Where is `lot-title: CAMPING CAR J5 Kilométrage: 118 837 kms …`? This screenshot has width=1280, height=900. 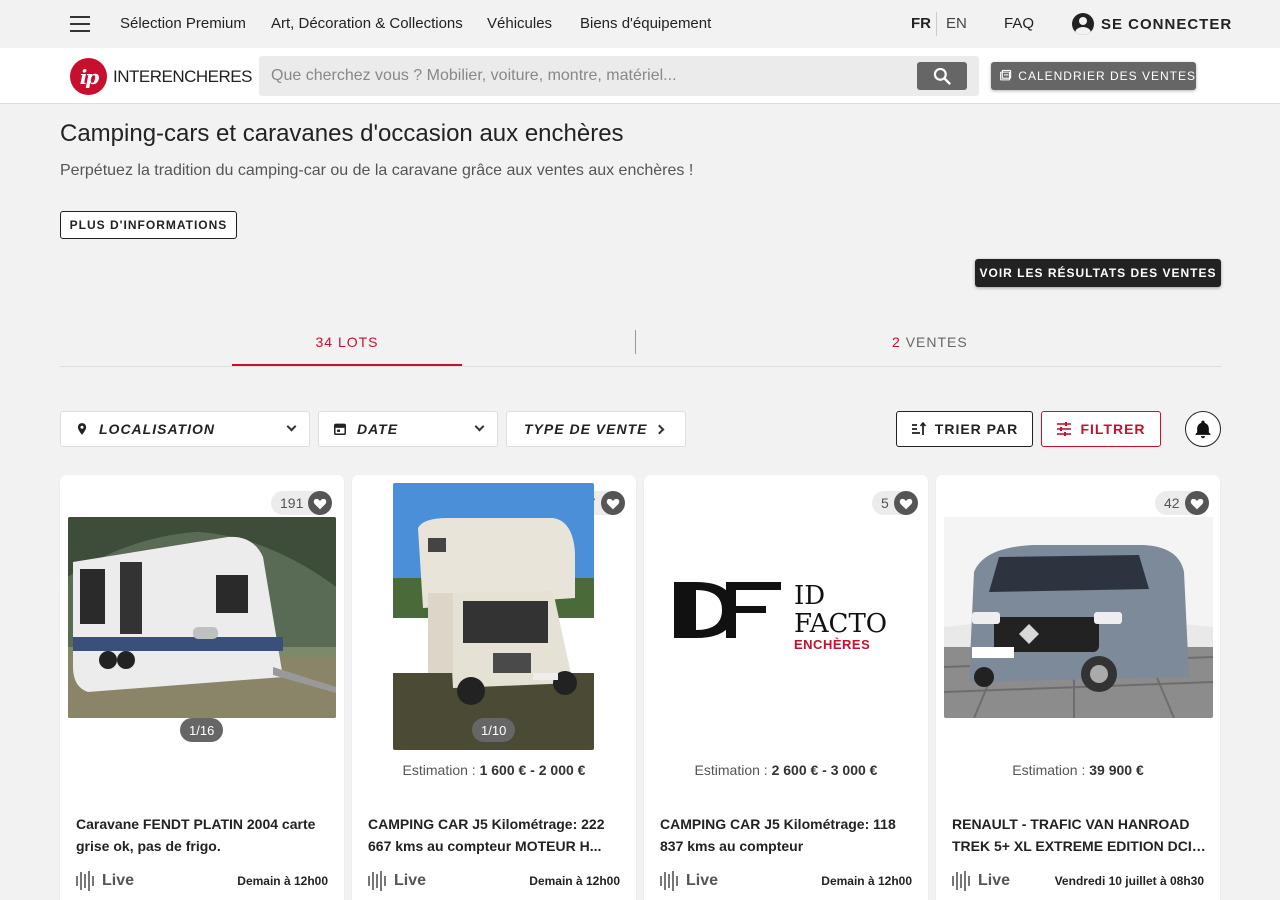 lot-title: CAMPING CAR J5 Kilométrage: 118 837 kms … is located at coordinates (787, 835).